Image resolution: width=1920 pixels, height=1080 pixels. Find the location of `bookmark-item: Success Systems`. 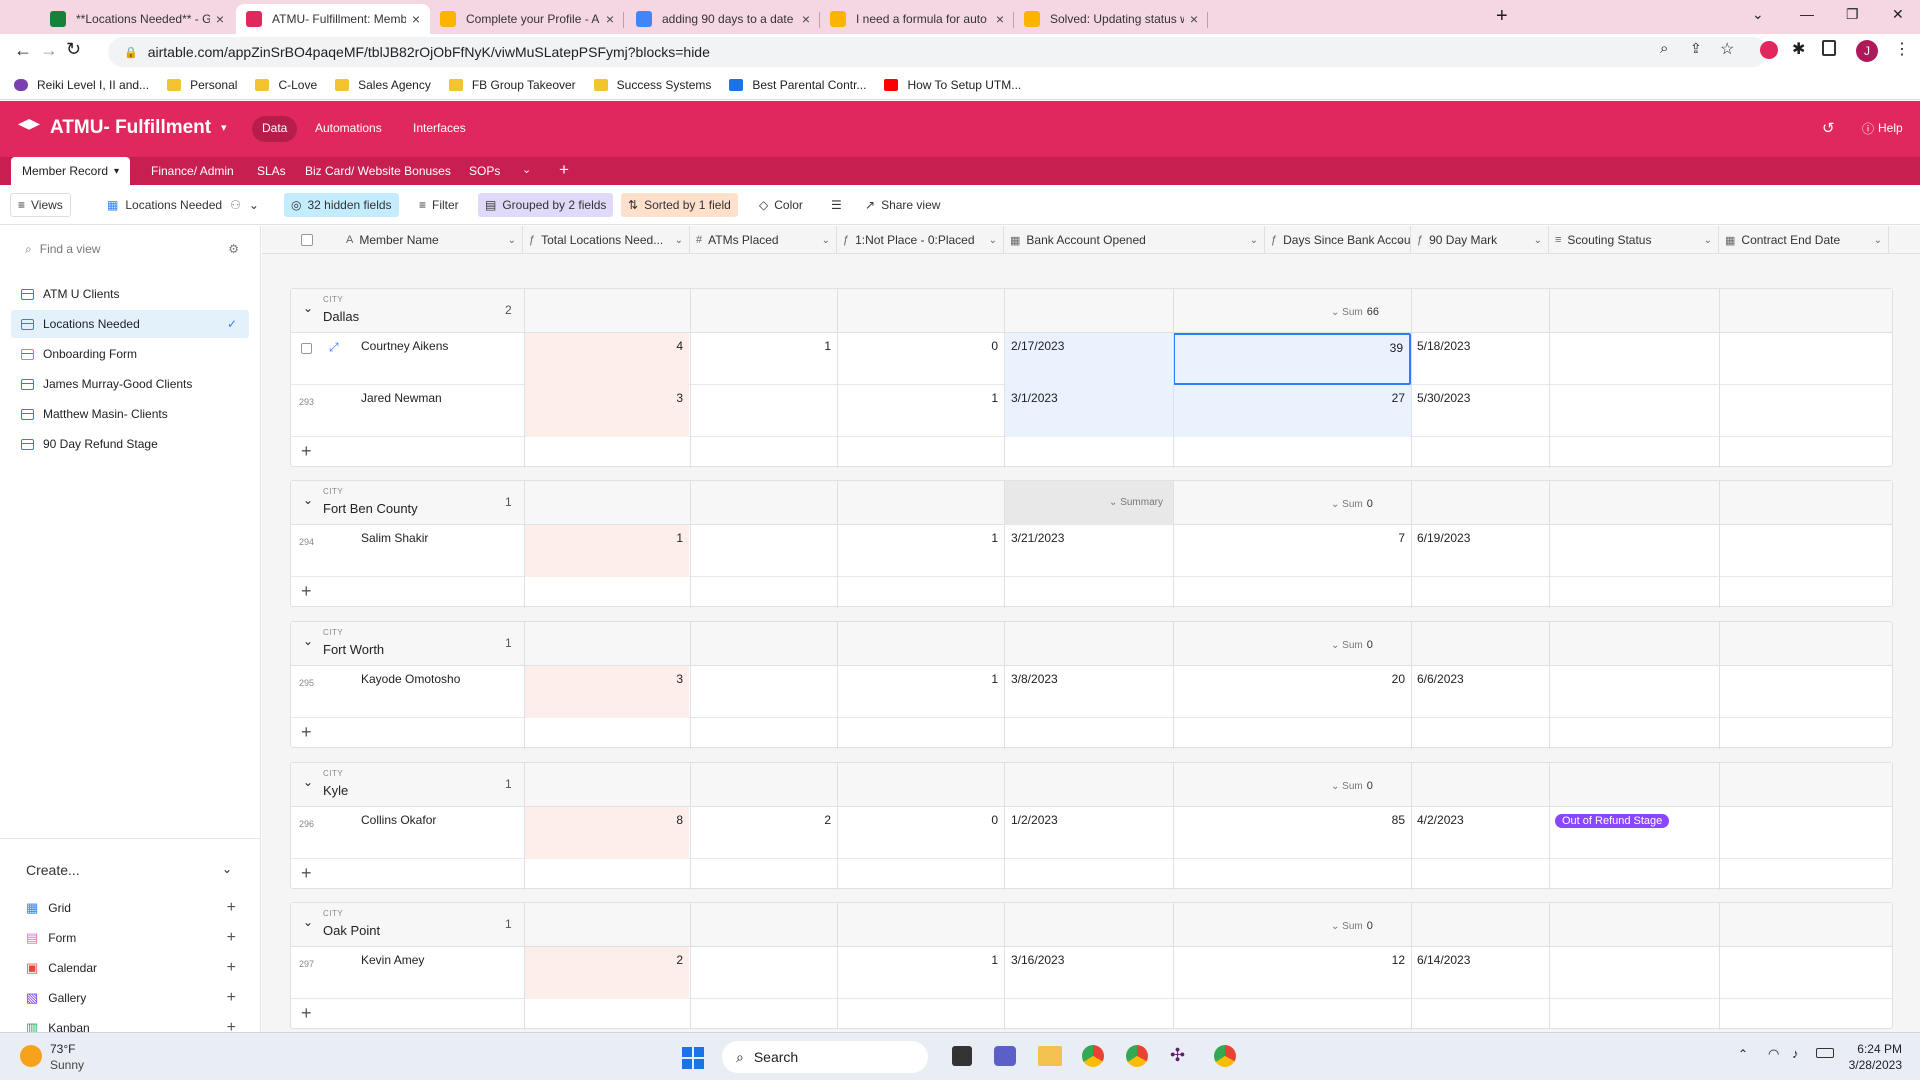

bookmark-item: Success Systems is located at coordinates (652, 85).